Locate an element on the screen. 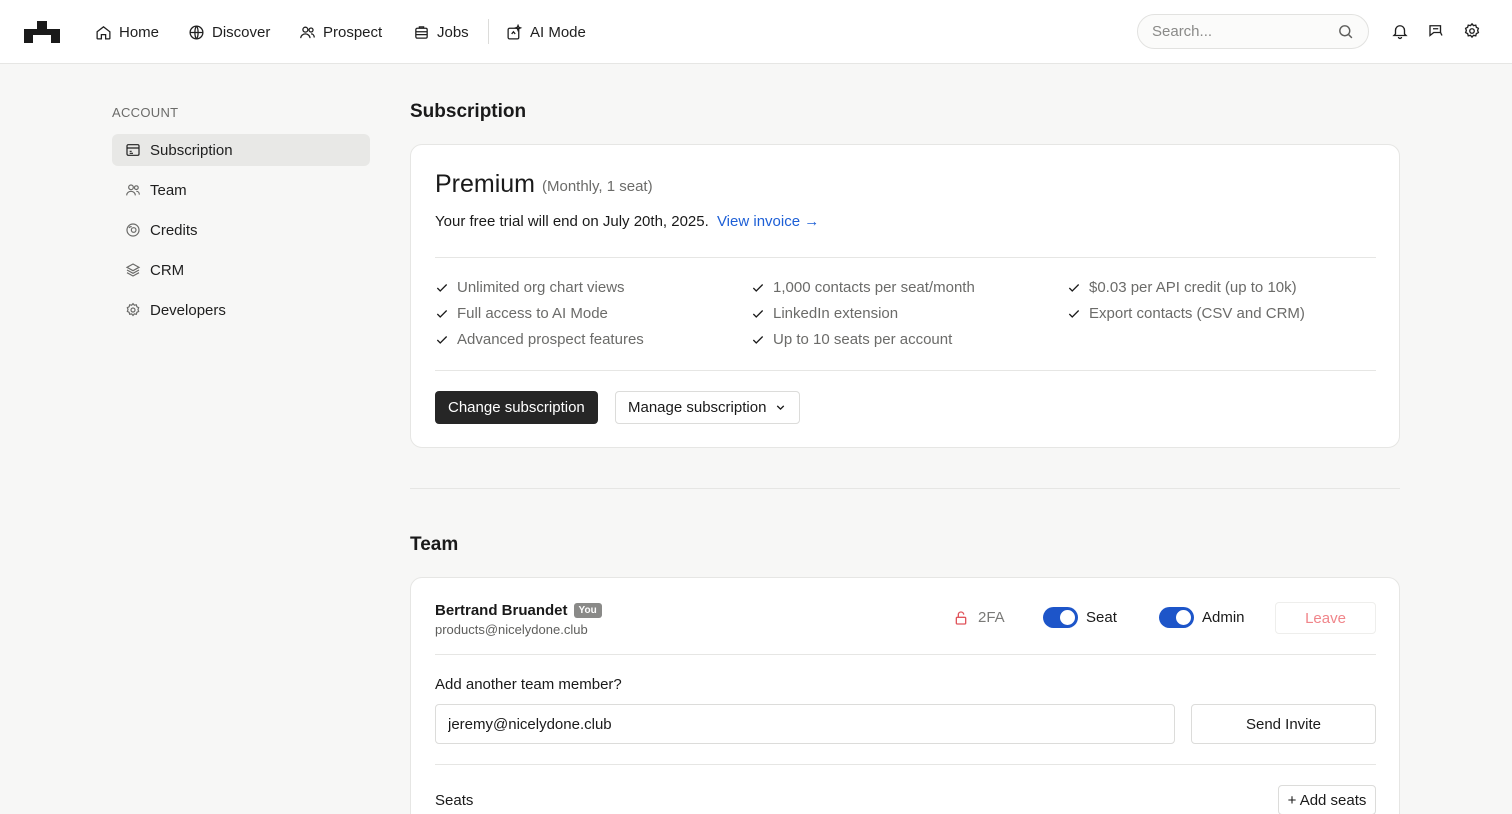  member-email: products@nicelydone.club is located at coordinates (511, 629).